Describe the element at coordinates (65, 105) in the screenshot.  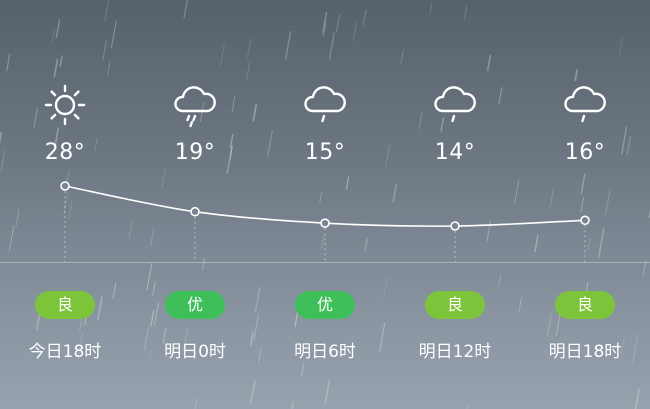
I see `sunny-icon` at that location.